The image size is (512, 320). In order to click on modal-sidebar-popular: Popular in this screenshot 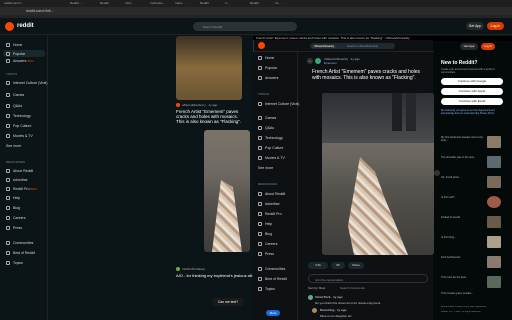, I will do `click(267, 68)`.